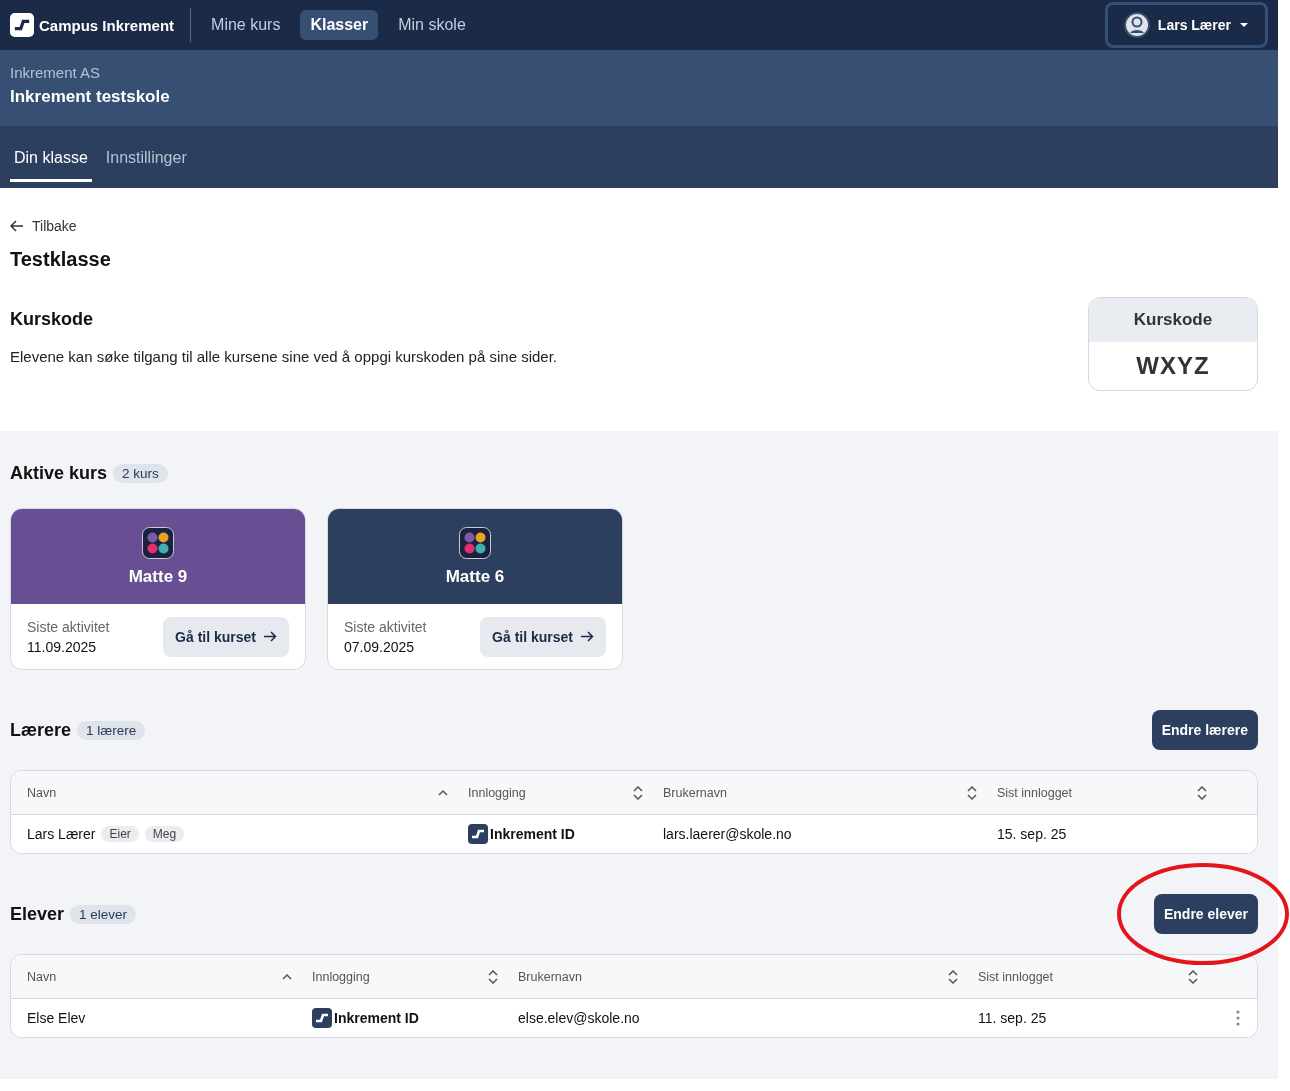  Describe the element at coordinates (246, 25) in the screenshot. I see `nav-link: Mine kurs` at that location.